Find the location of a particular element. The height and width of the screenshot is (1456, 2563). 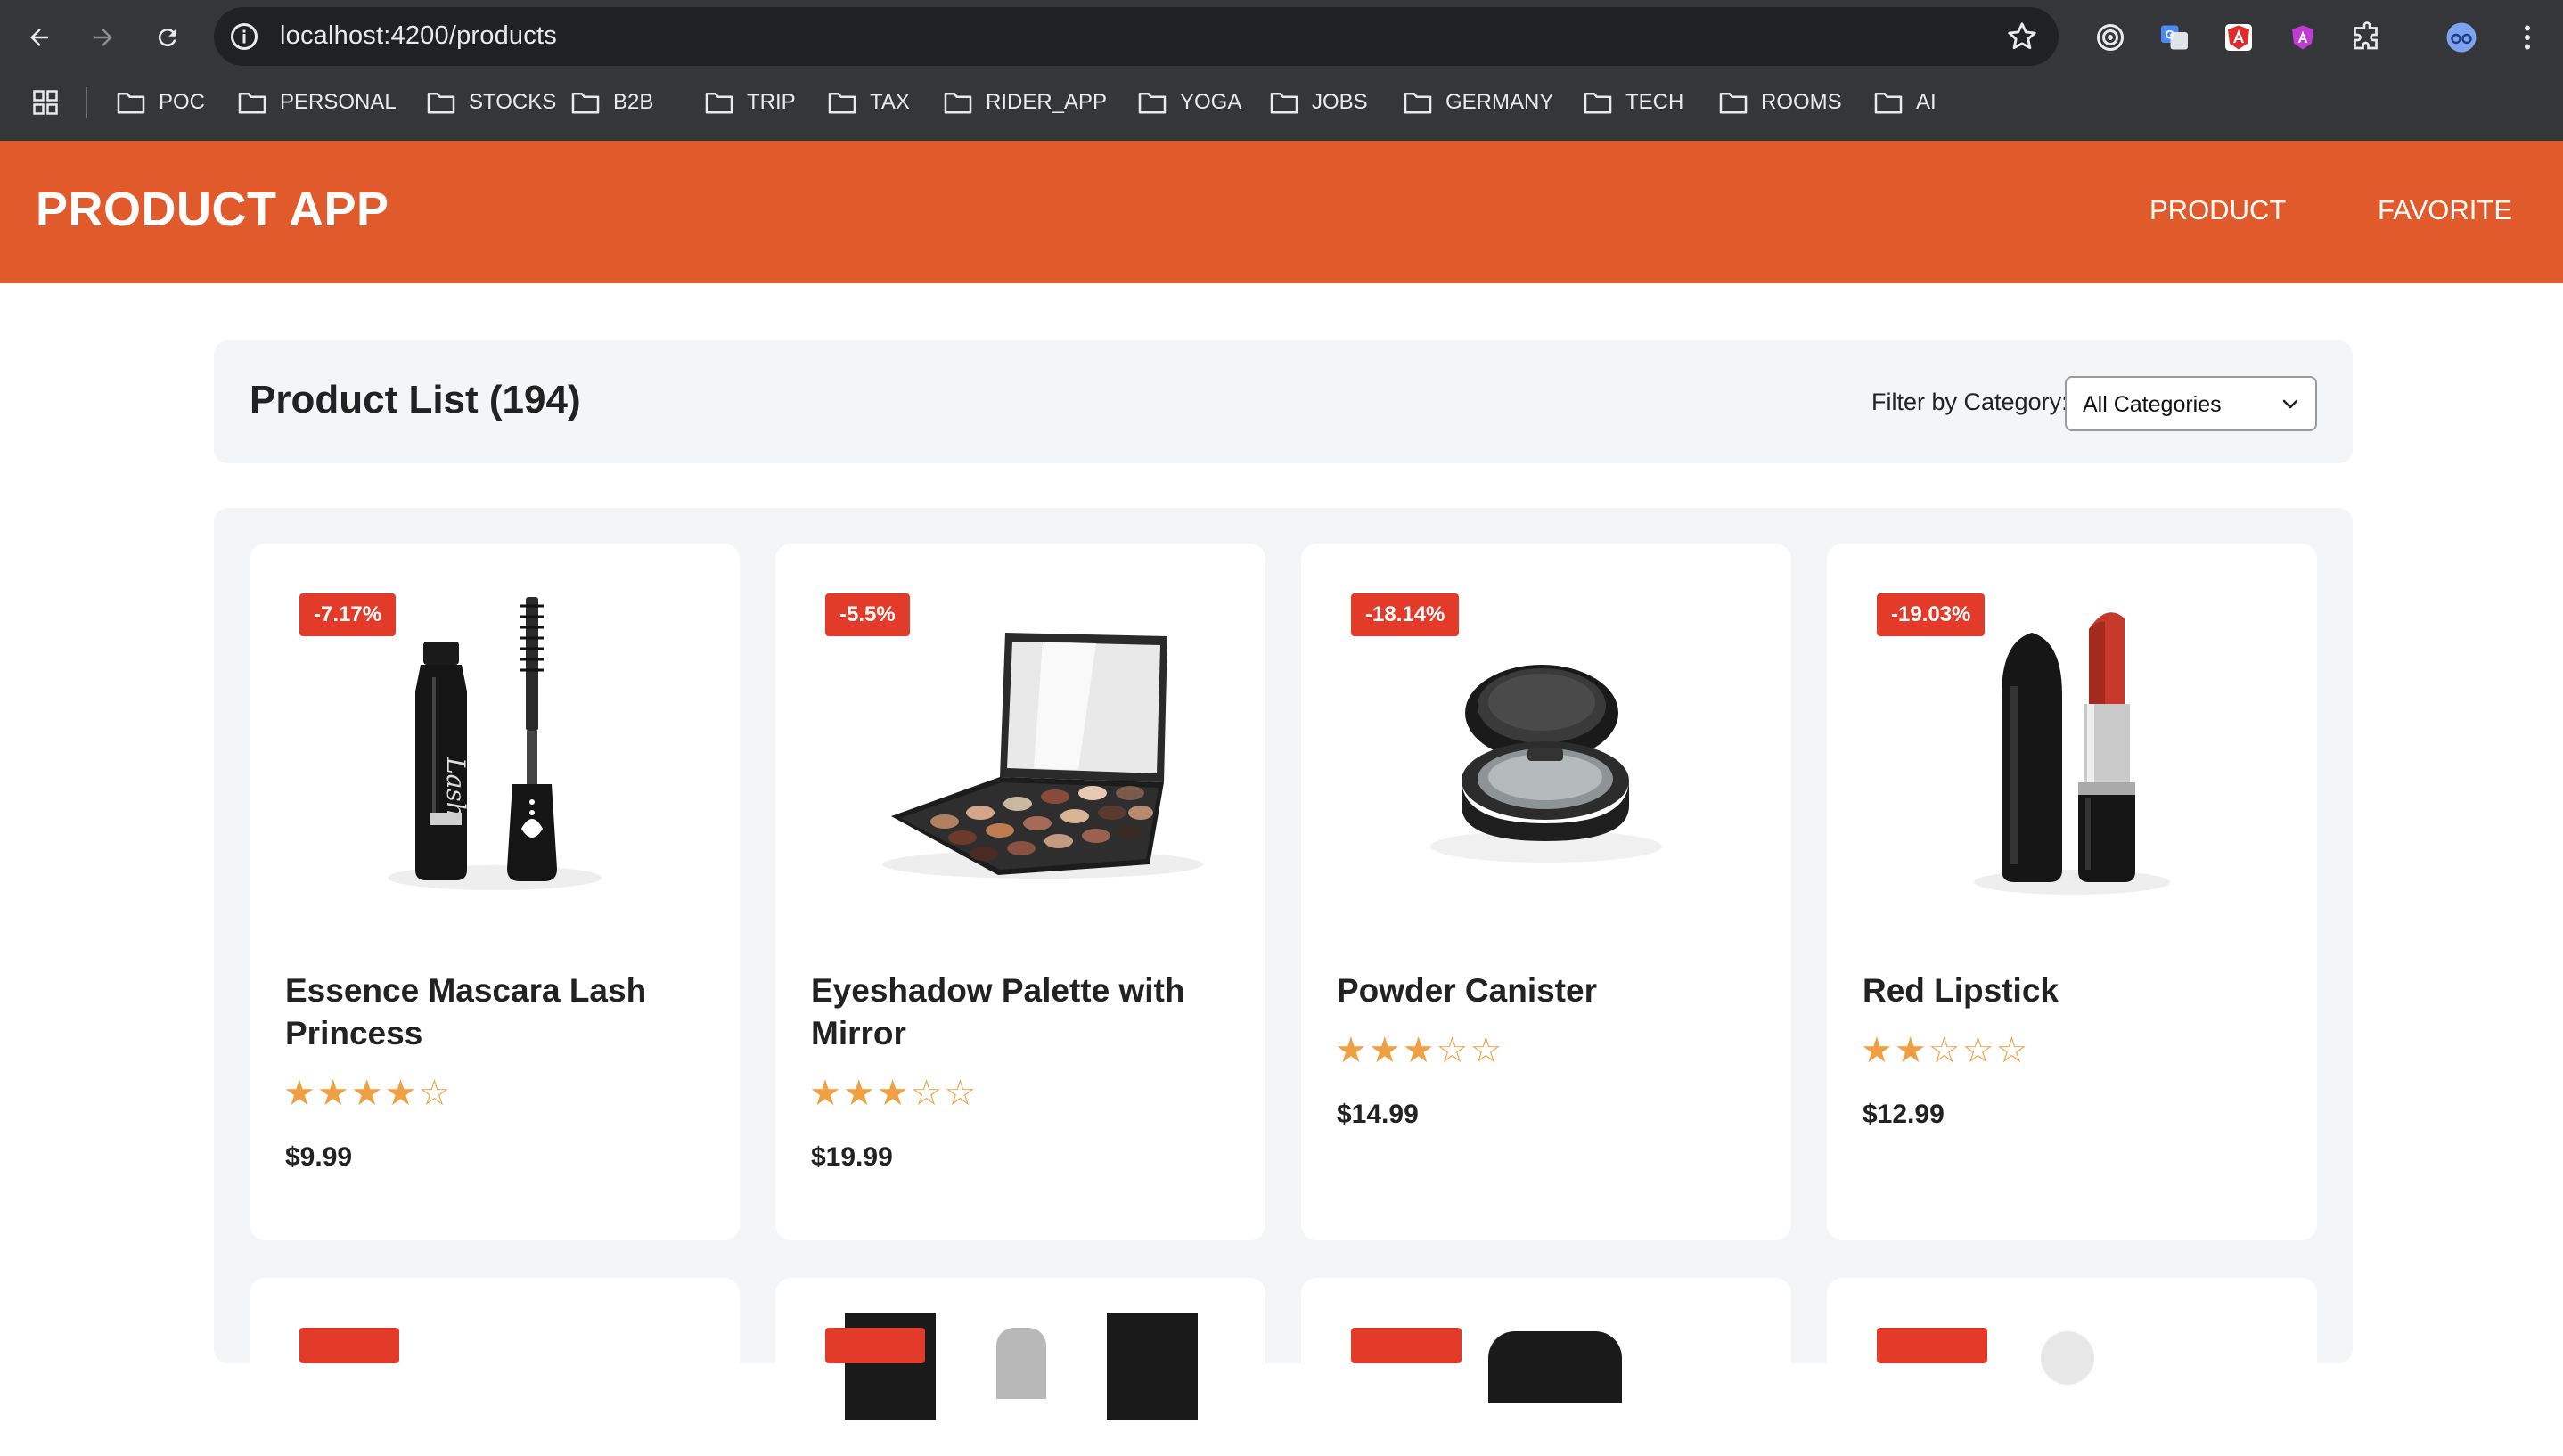

bookmark-label: ROOMS is located at coordinates (1801, 102).